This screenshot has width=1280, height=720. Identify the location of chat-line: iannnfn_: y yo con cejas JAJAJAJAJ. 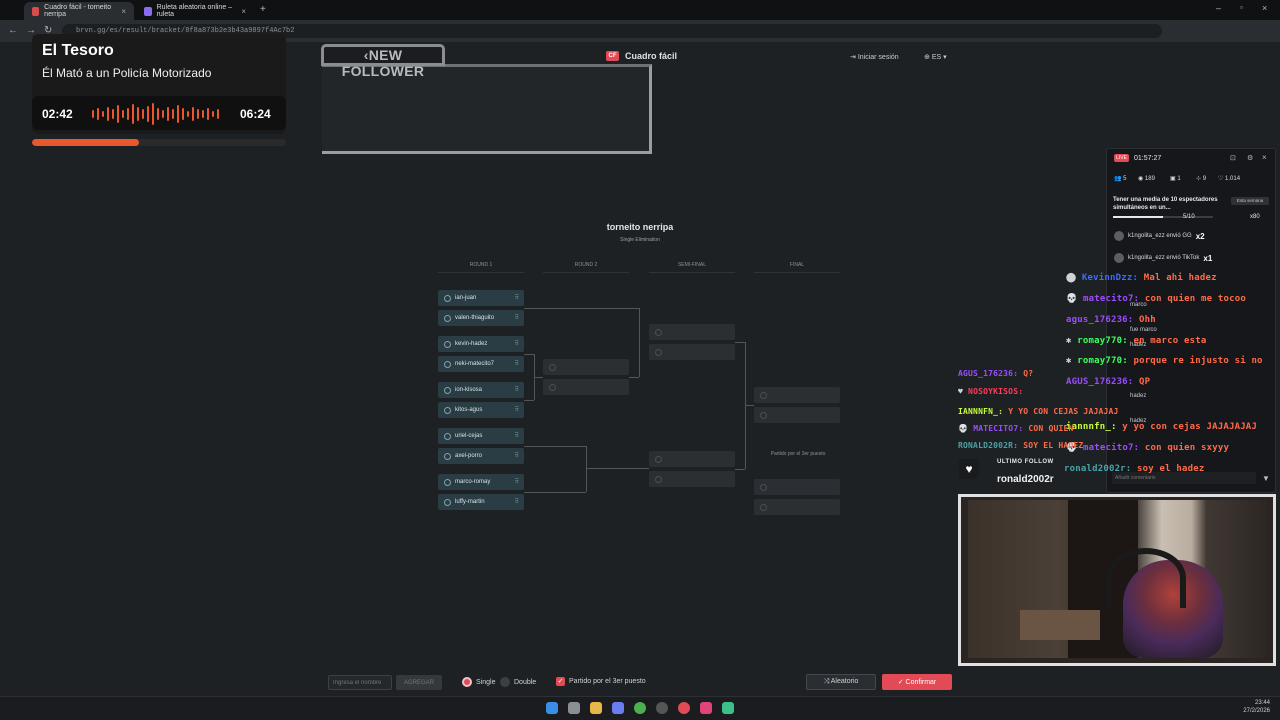
(1161, 427).